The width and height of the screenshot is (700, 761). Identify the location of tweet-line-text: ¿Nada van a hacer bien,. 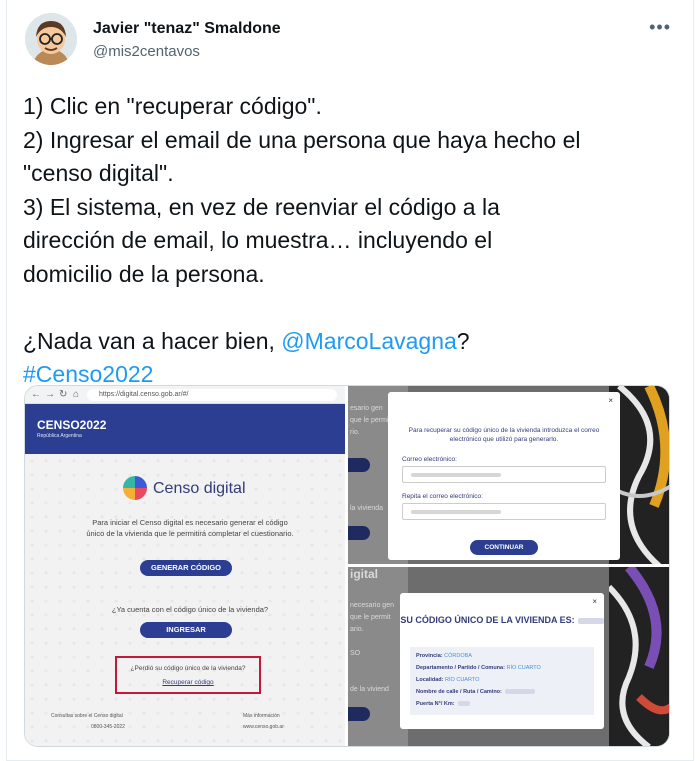
(152, 340).